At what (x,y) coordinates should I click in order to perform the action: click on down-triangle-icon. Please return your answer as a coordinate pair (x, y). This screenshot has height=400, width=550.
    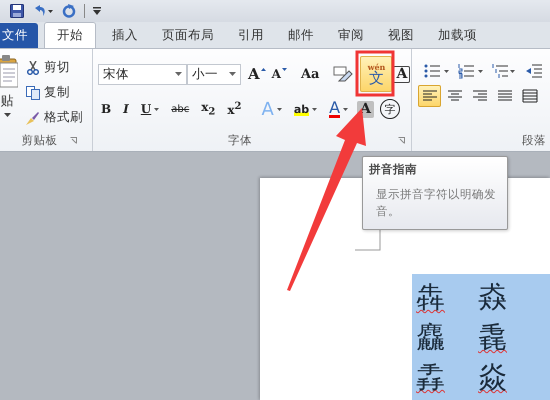
    Looking at the image, I should click on (284, 69).